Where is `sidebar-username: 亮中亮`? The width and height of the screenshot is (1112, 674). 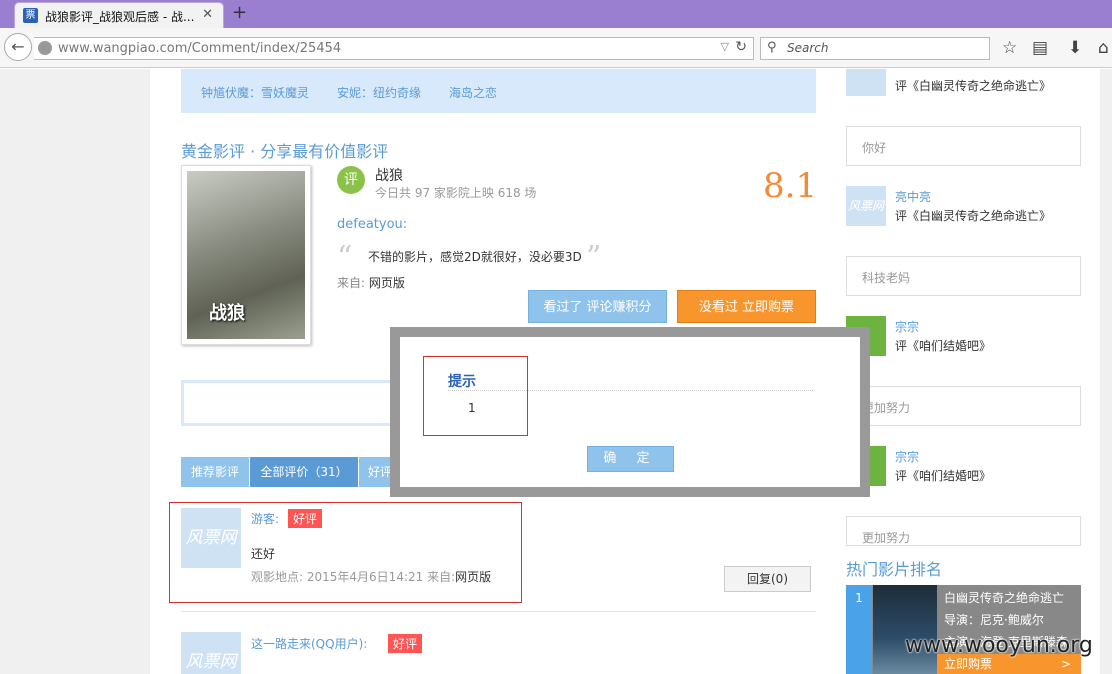 sidebar-username: 亮中亮 is located at coordinates (913, 196).